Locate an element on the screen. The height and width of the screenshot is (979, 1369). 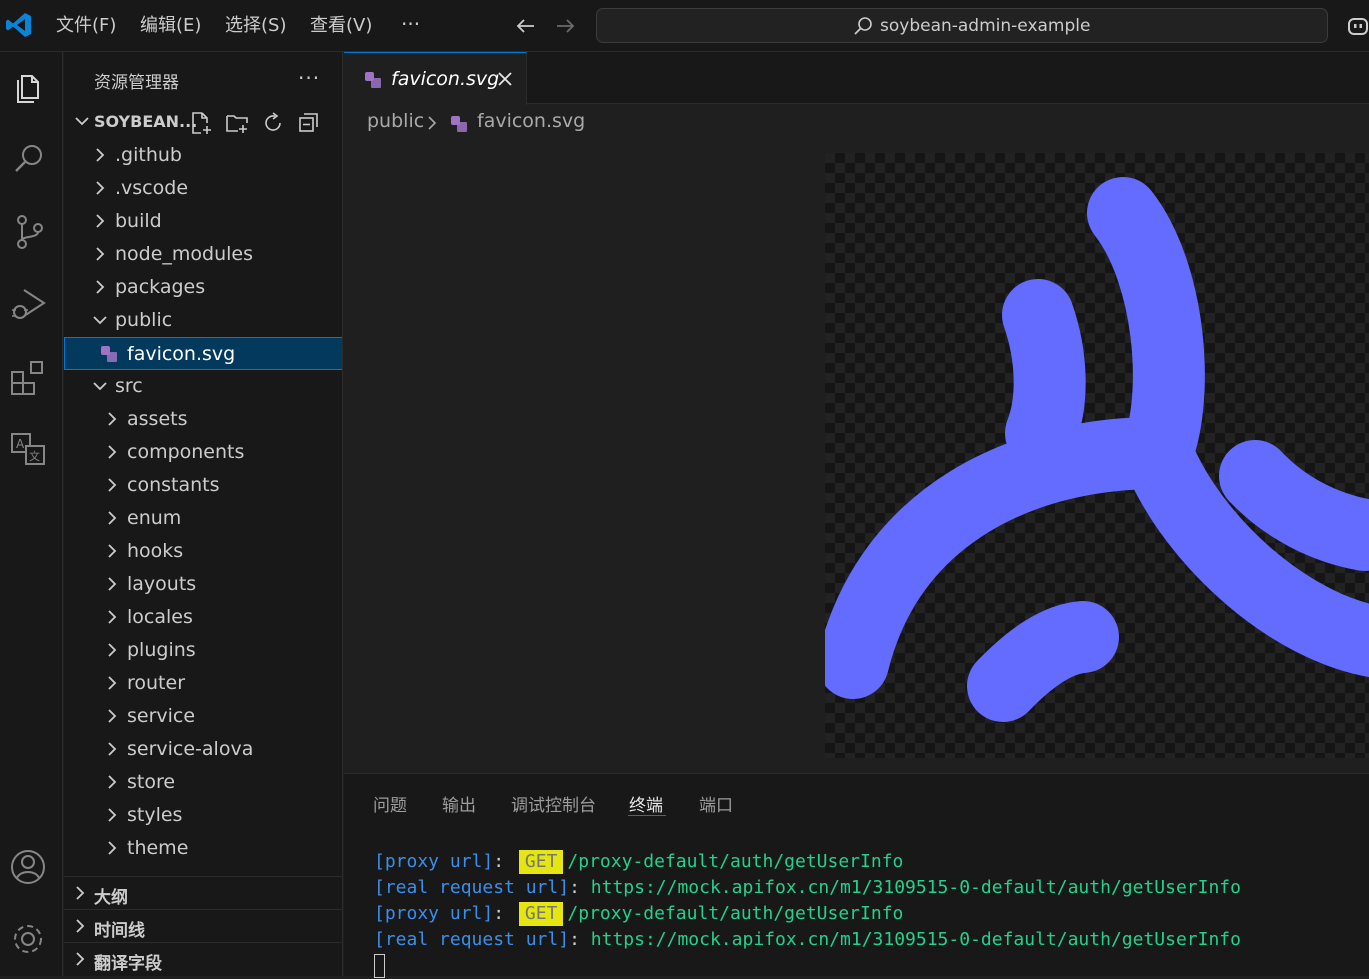
section-timeline: 时间线 is located at coordinates (203, 925).